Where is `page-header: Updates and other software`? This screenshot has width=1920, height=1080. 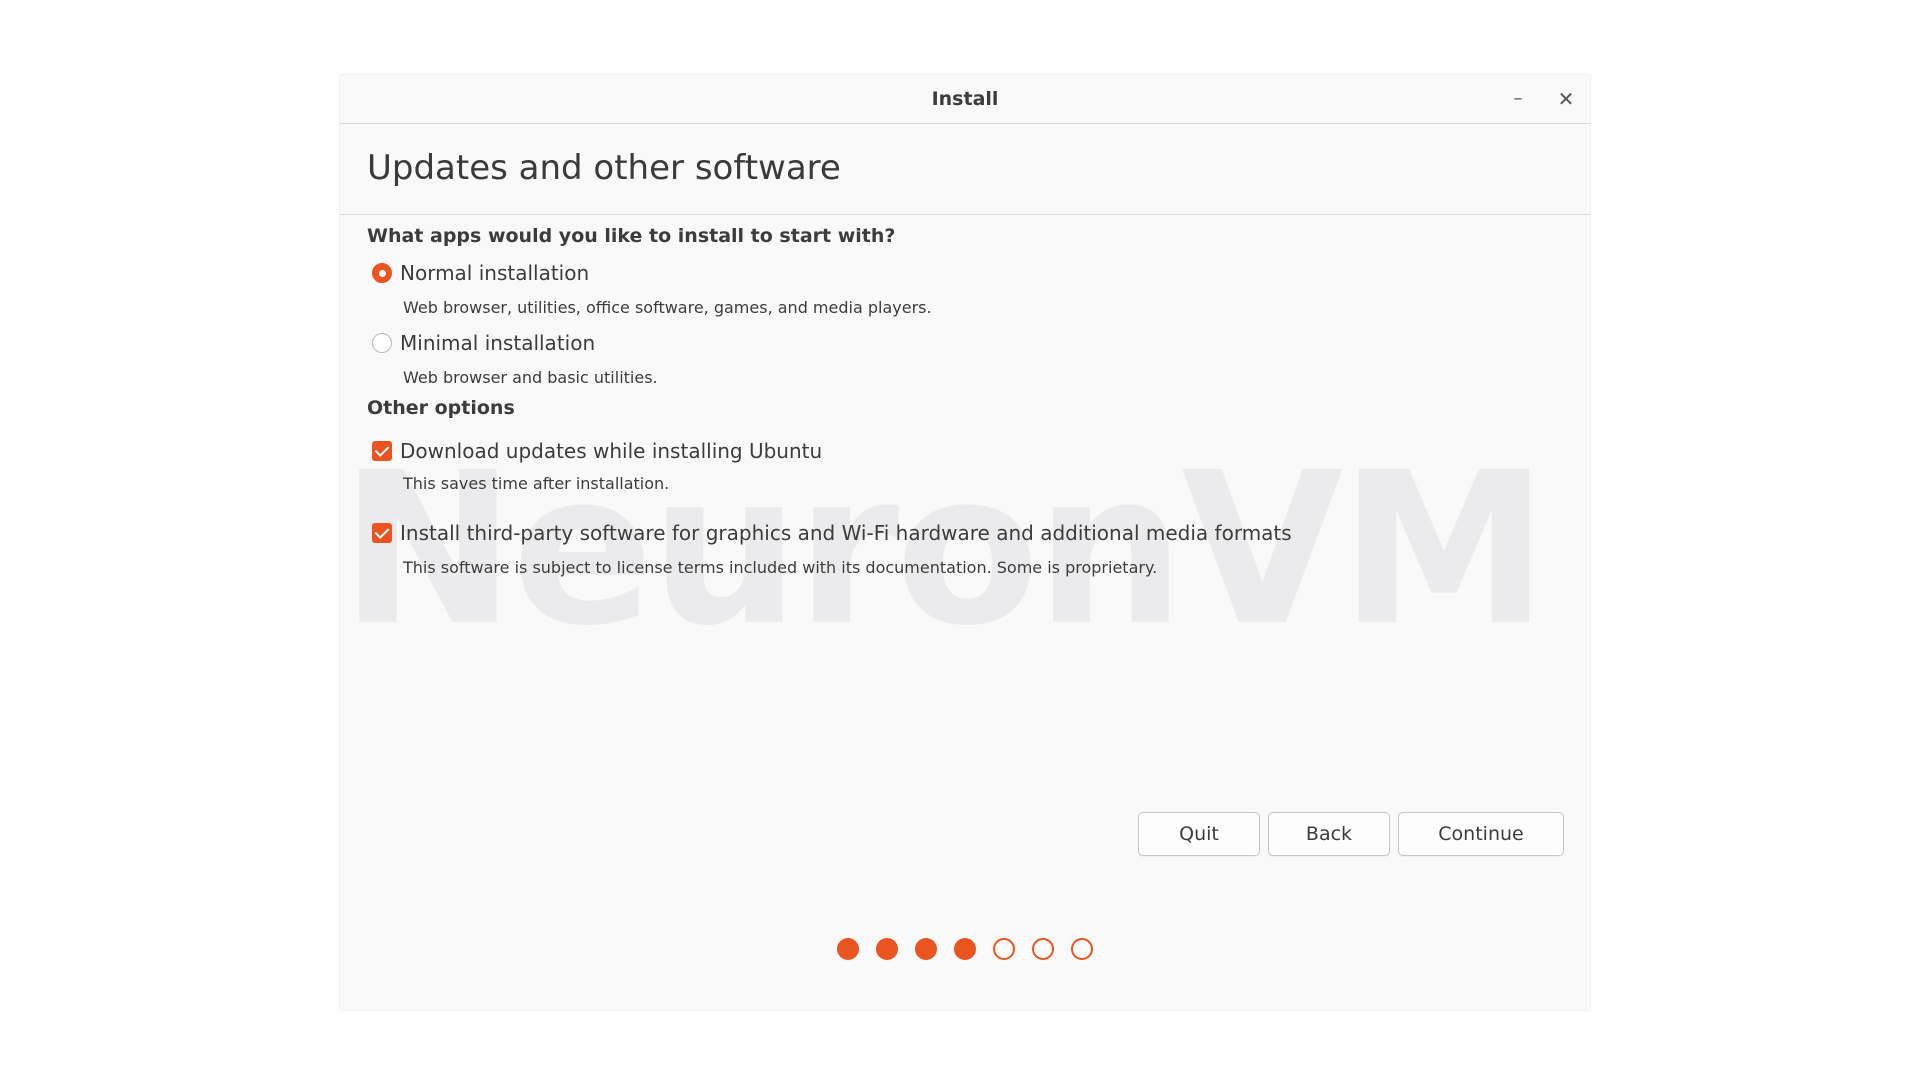
page-header: Updates and other software is located at coordinates (965, 169).